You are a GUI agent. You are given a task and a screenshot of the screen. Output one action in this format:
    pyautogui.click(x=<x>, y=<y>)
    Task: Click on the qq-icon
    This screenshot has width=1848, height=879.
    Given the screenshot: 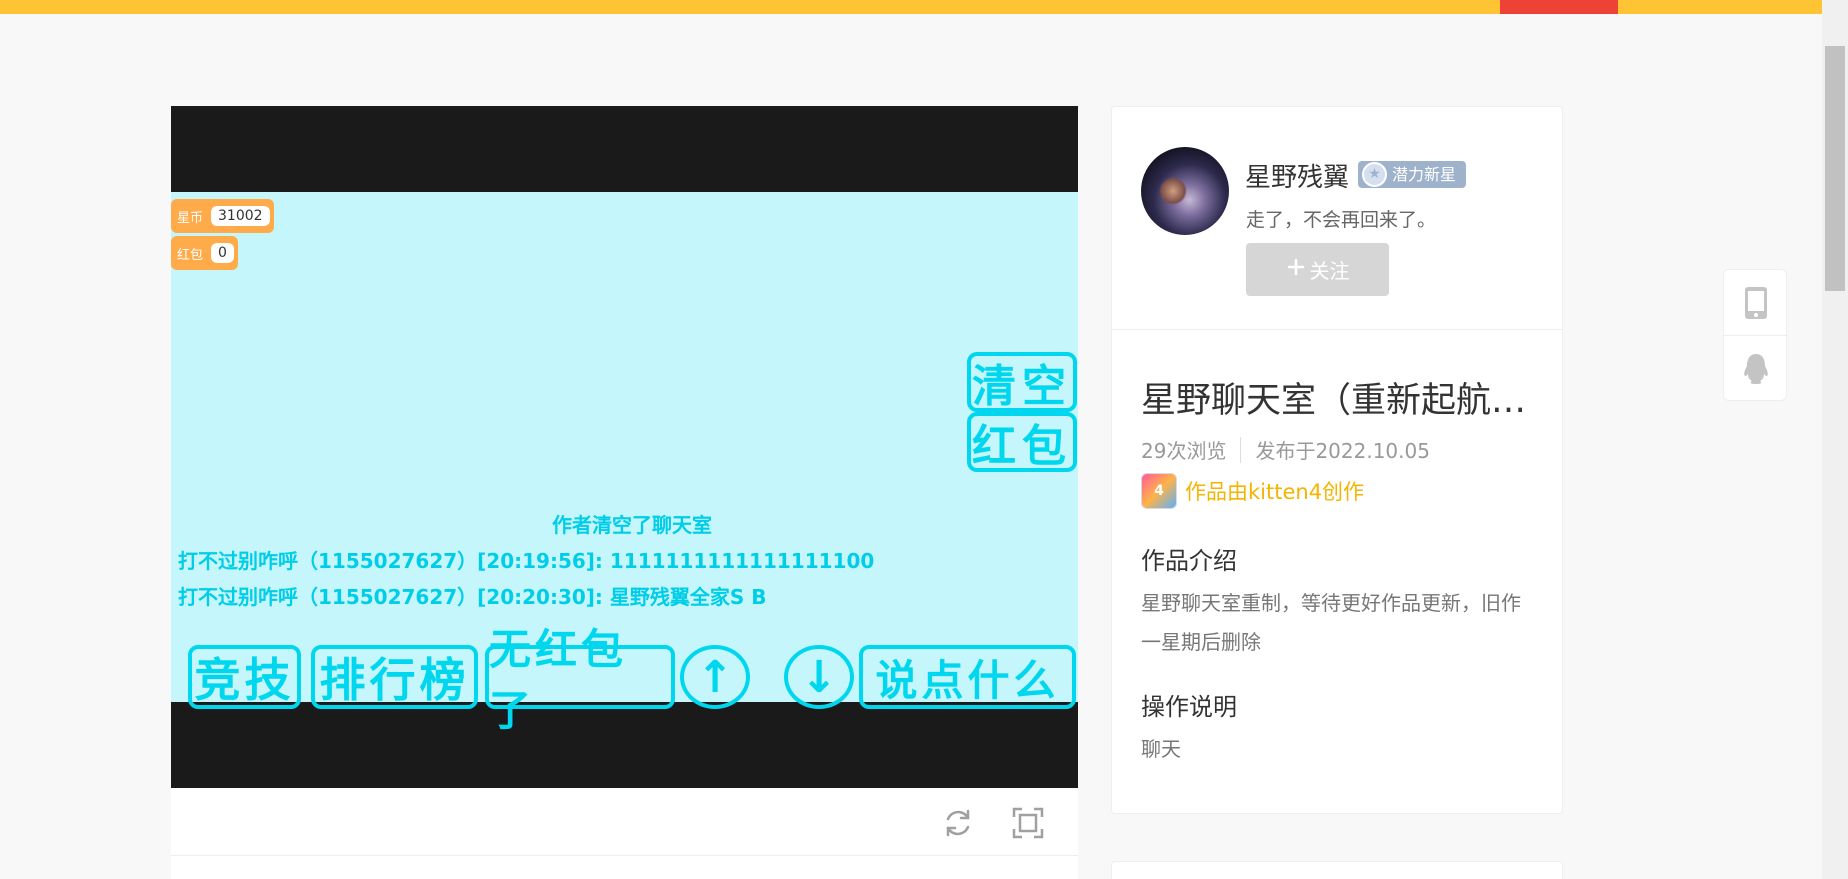 What is the action you would take?
    pyautogui.click(x=1756, y=369)
    